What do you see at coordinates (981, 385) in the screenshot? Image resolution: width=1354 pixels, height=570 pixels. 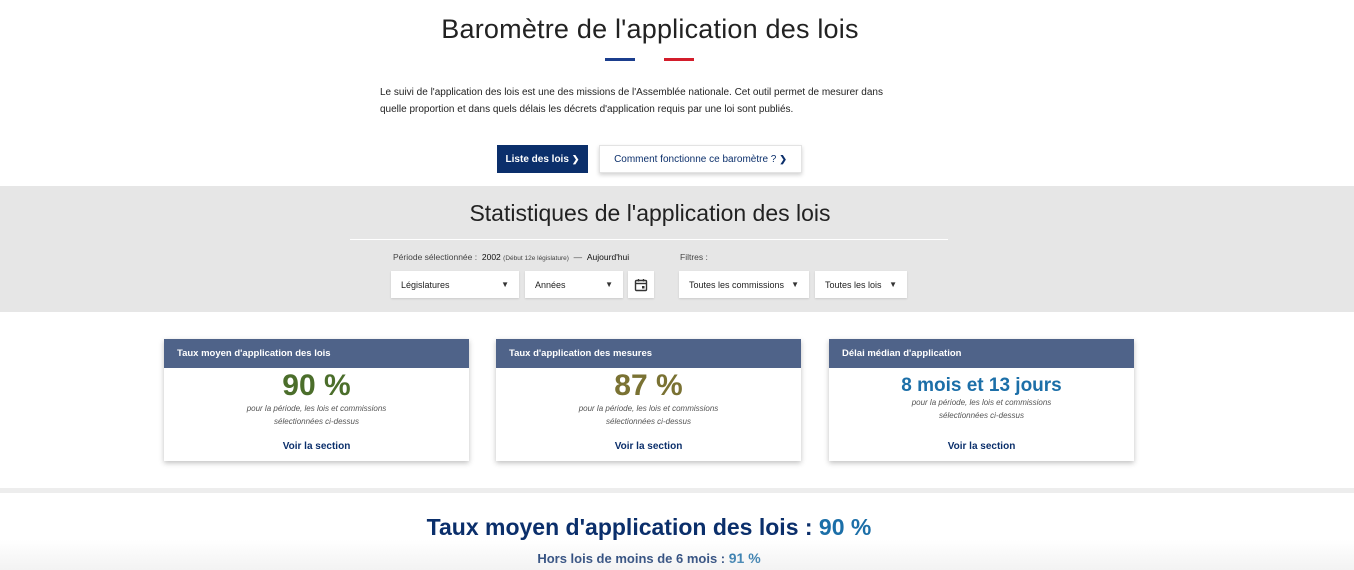 I see `card-value: 8 mois et 13 jours` at bounding box center [981, 385].